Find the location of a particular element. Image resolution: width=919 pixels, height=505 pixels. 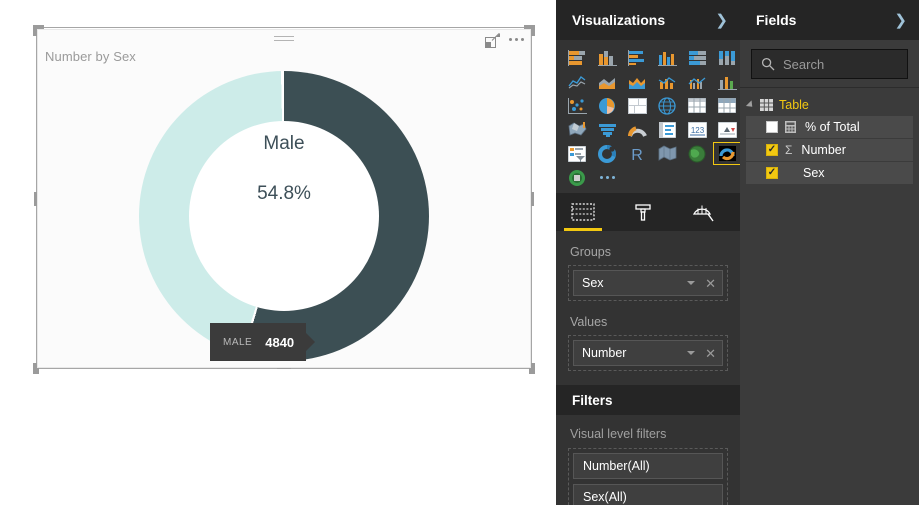

viz-gauge-chart is located at coordinates (637, 129).